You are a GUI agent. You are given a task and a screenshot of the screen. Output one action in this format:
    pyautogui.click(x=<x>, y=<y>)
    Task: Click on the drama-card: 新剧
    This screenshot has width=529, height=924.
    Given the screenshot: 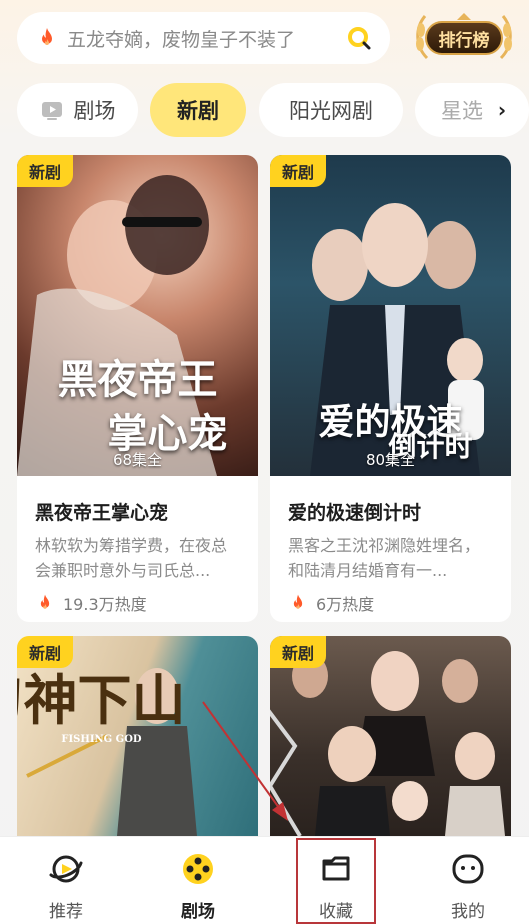 What is the action you would take?
    pyautogui.click(x=390, y=736)
    